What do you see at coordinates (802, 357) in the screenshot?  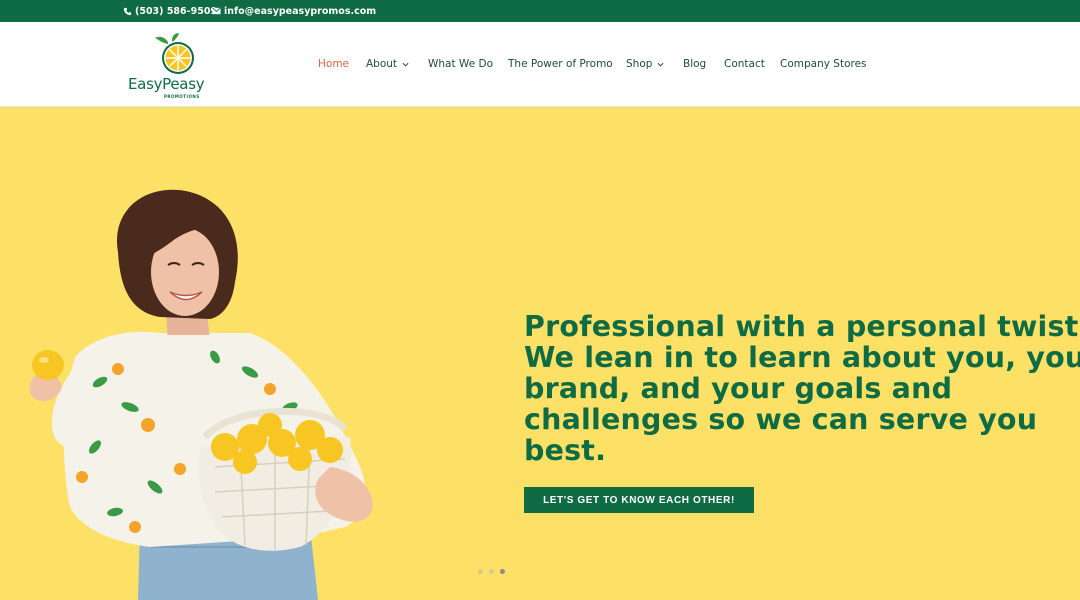 I see `headline-line: We lean in to learn about you, your` at bounding box center [802, 357].